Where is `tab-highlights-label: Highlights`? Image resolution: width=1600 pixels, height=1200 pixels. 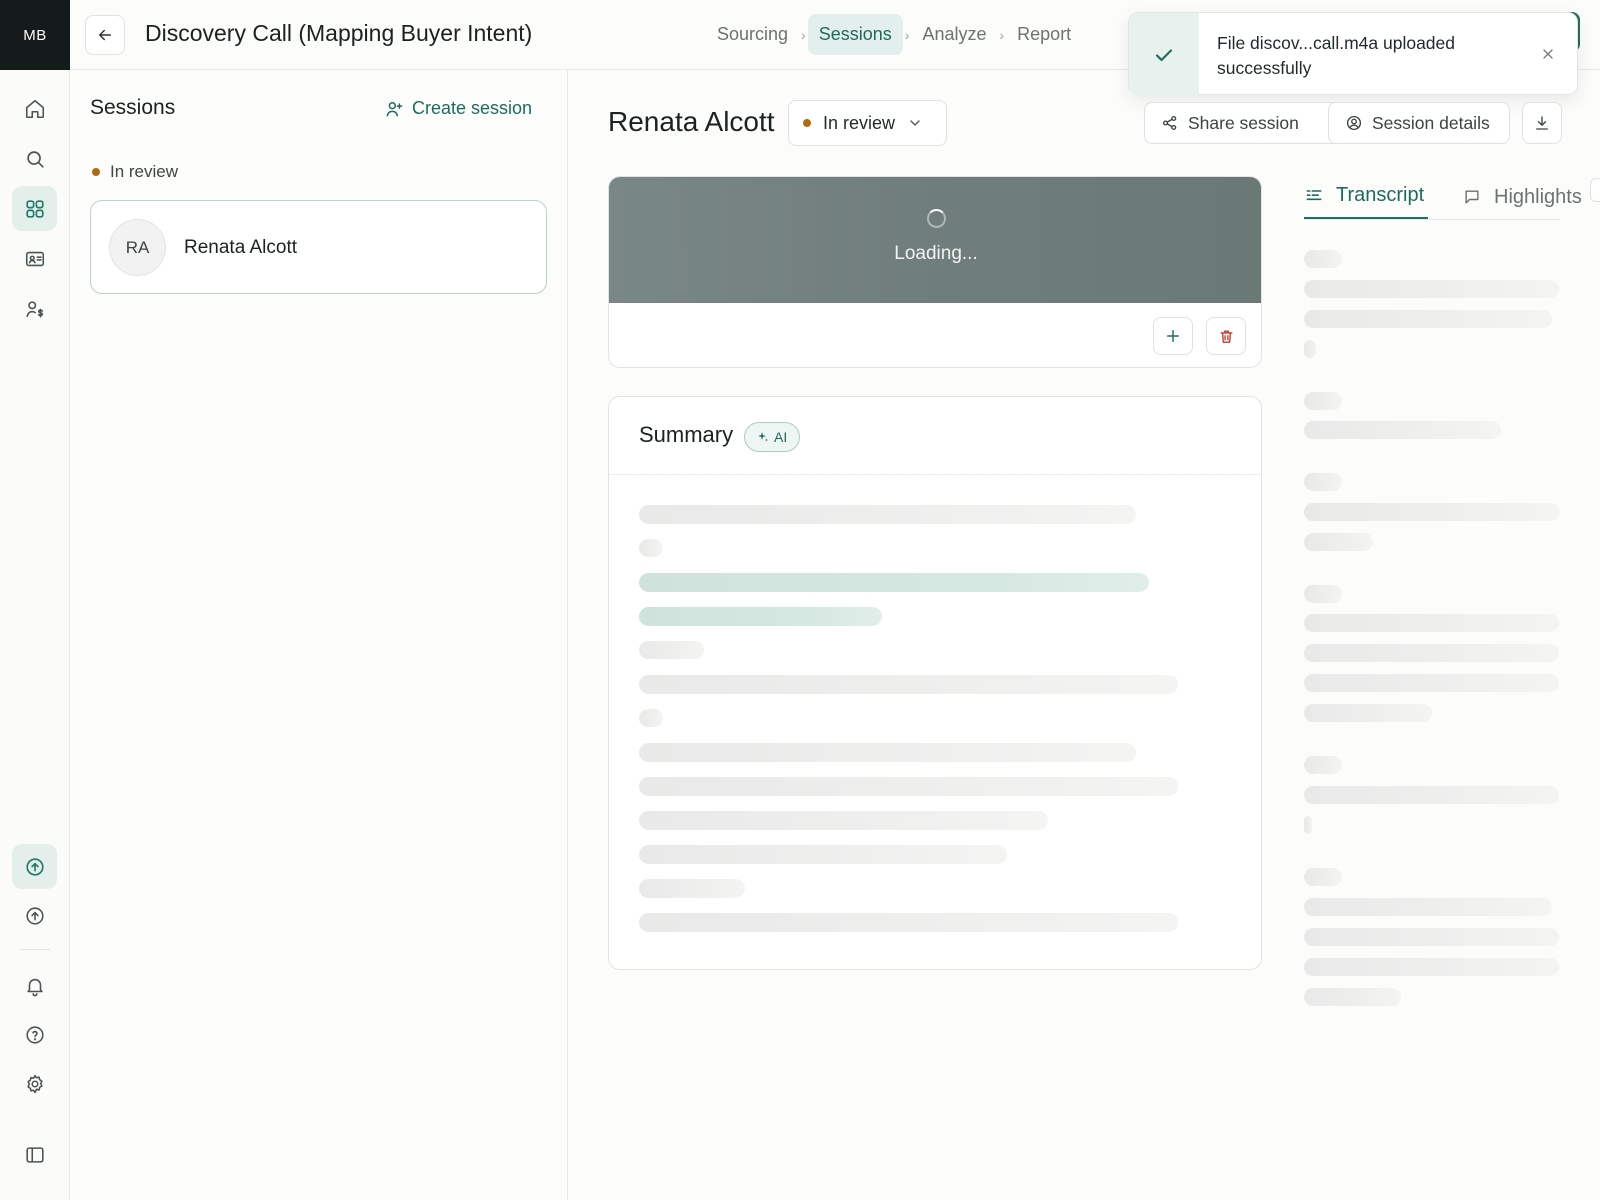
tab-highlights-label: Highlights is located at coordinates (1538, 196).